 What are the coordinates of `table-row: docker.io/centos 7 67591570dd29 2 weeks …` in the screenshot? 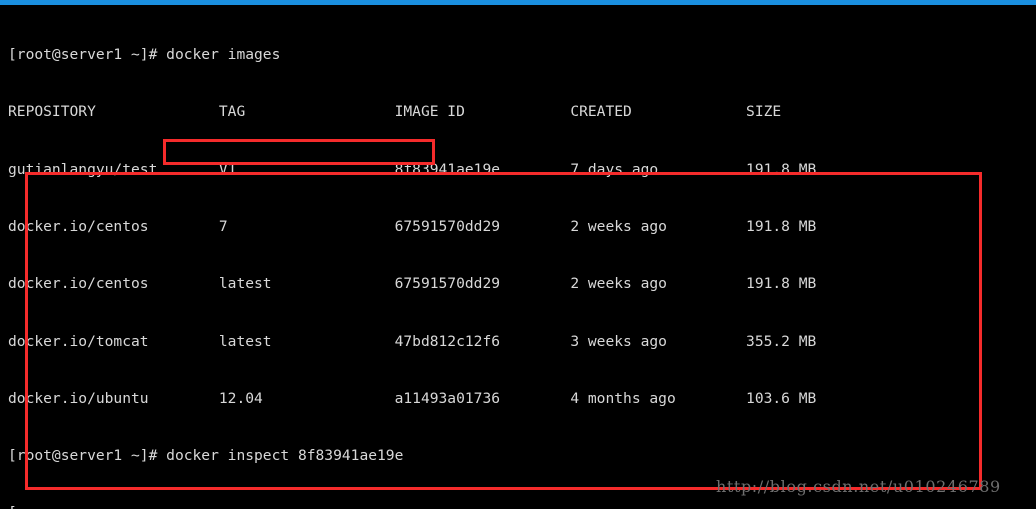 It's located at (412, 227).